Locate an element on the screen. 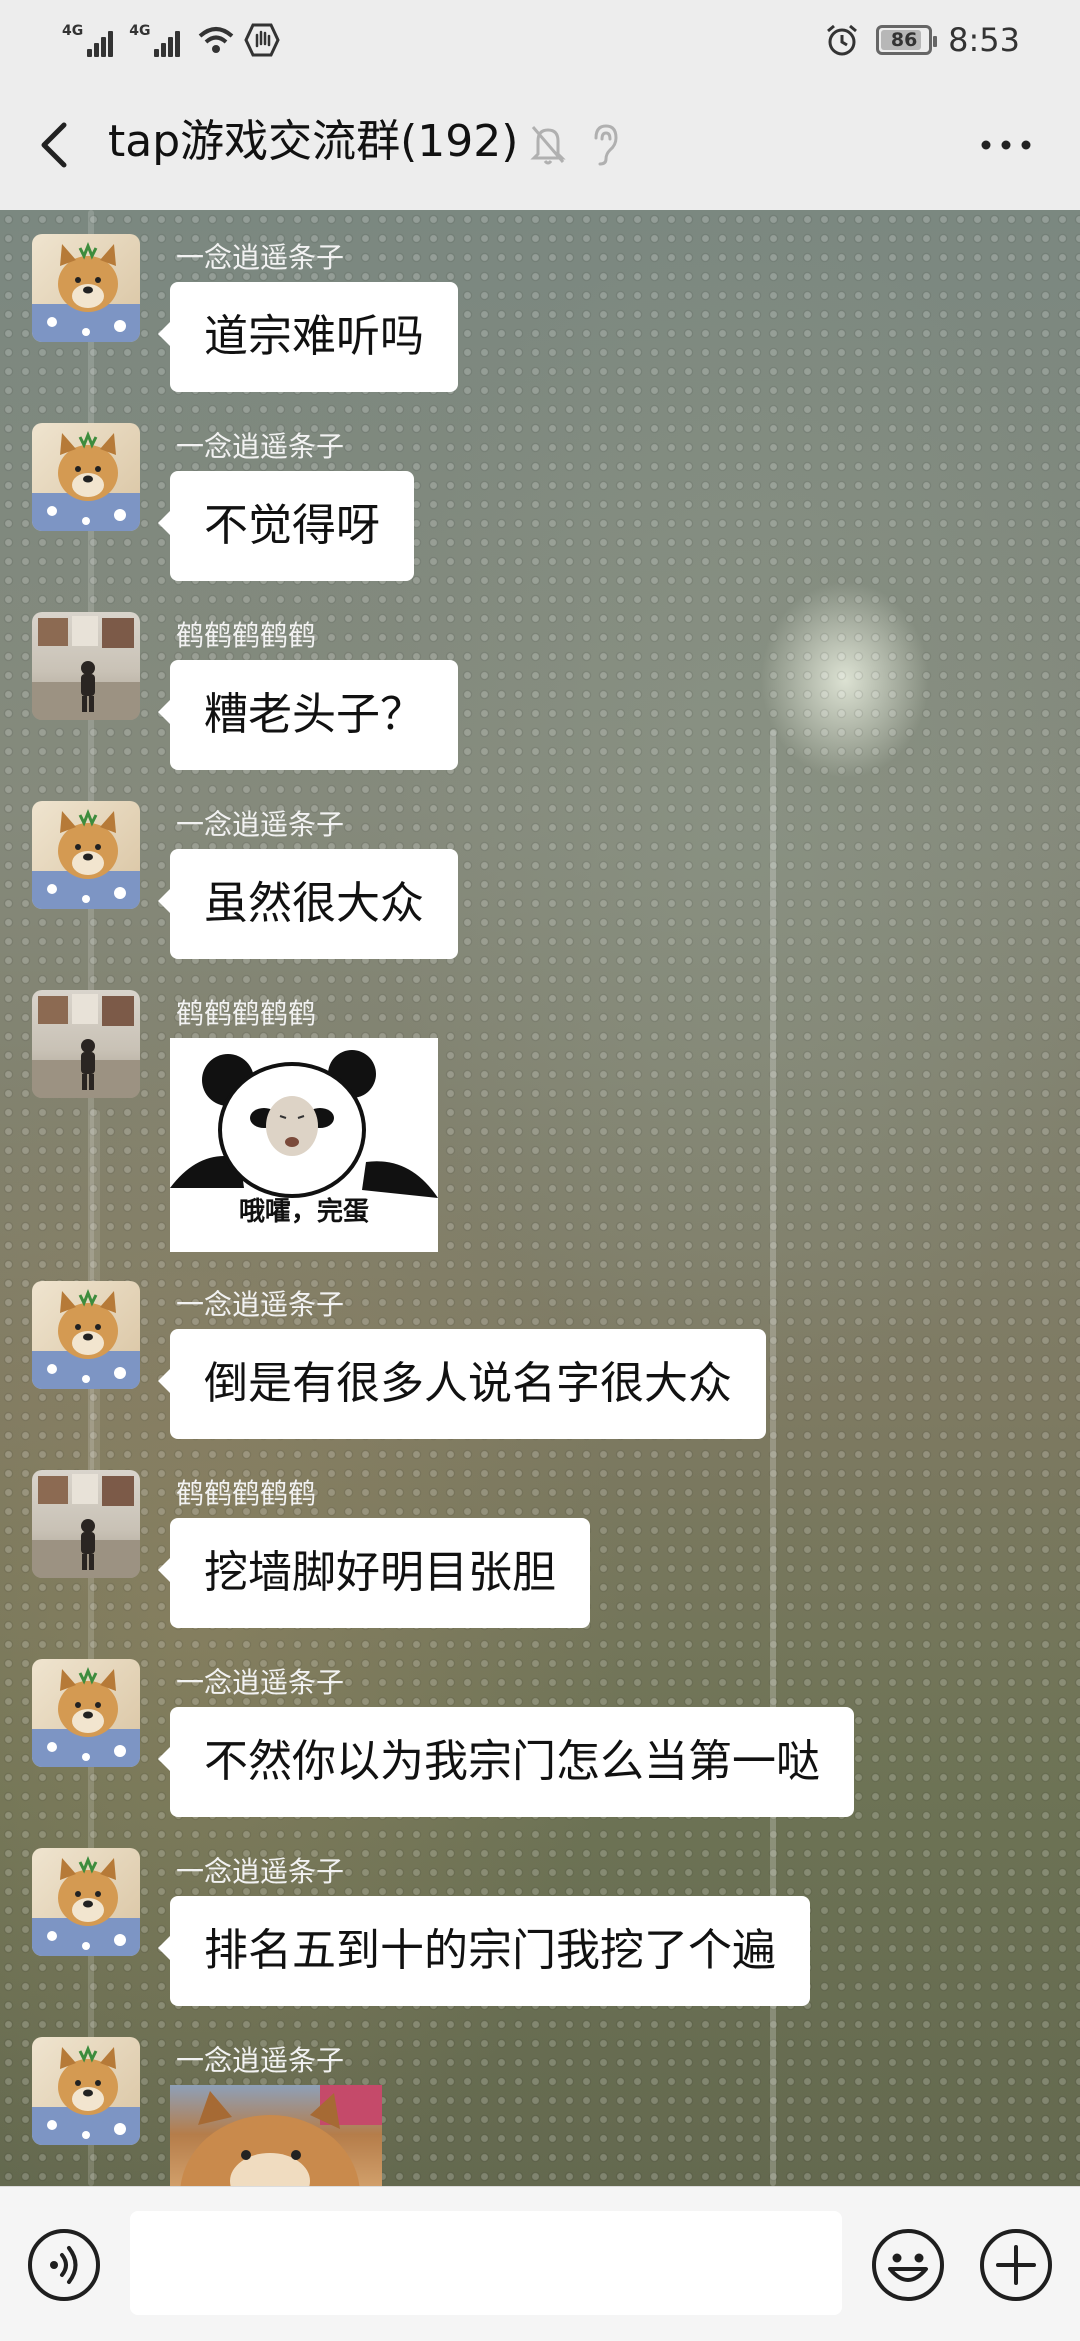 This screenshot has width=1080, height=2341. plus-icon is located at coordinates (1016, 2265).